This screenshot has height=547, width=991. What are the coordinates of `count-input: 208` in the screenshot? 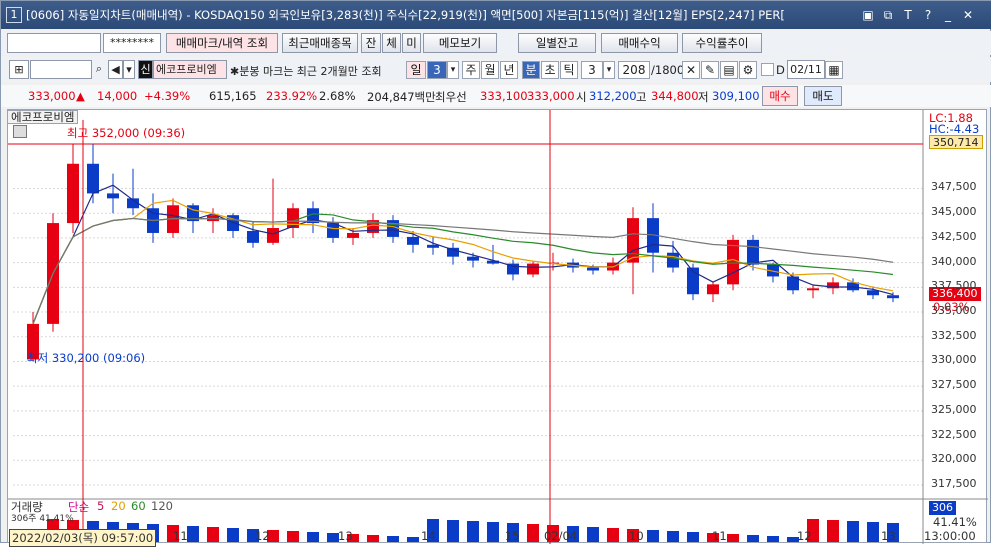 It's located at (634, 70).